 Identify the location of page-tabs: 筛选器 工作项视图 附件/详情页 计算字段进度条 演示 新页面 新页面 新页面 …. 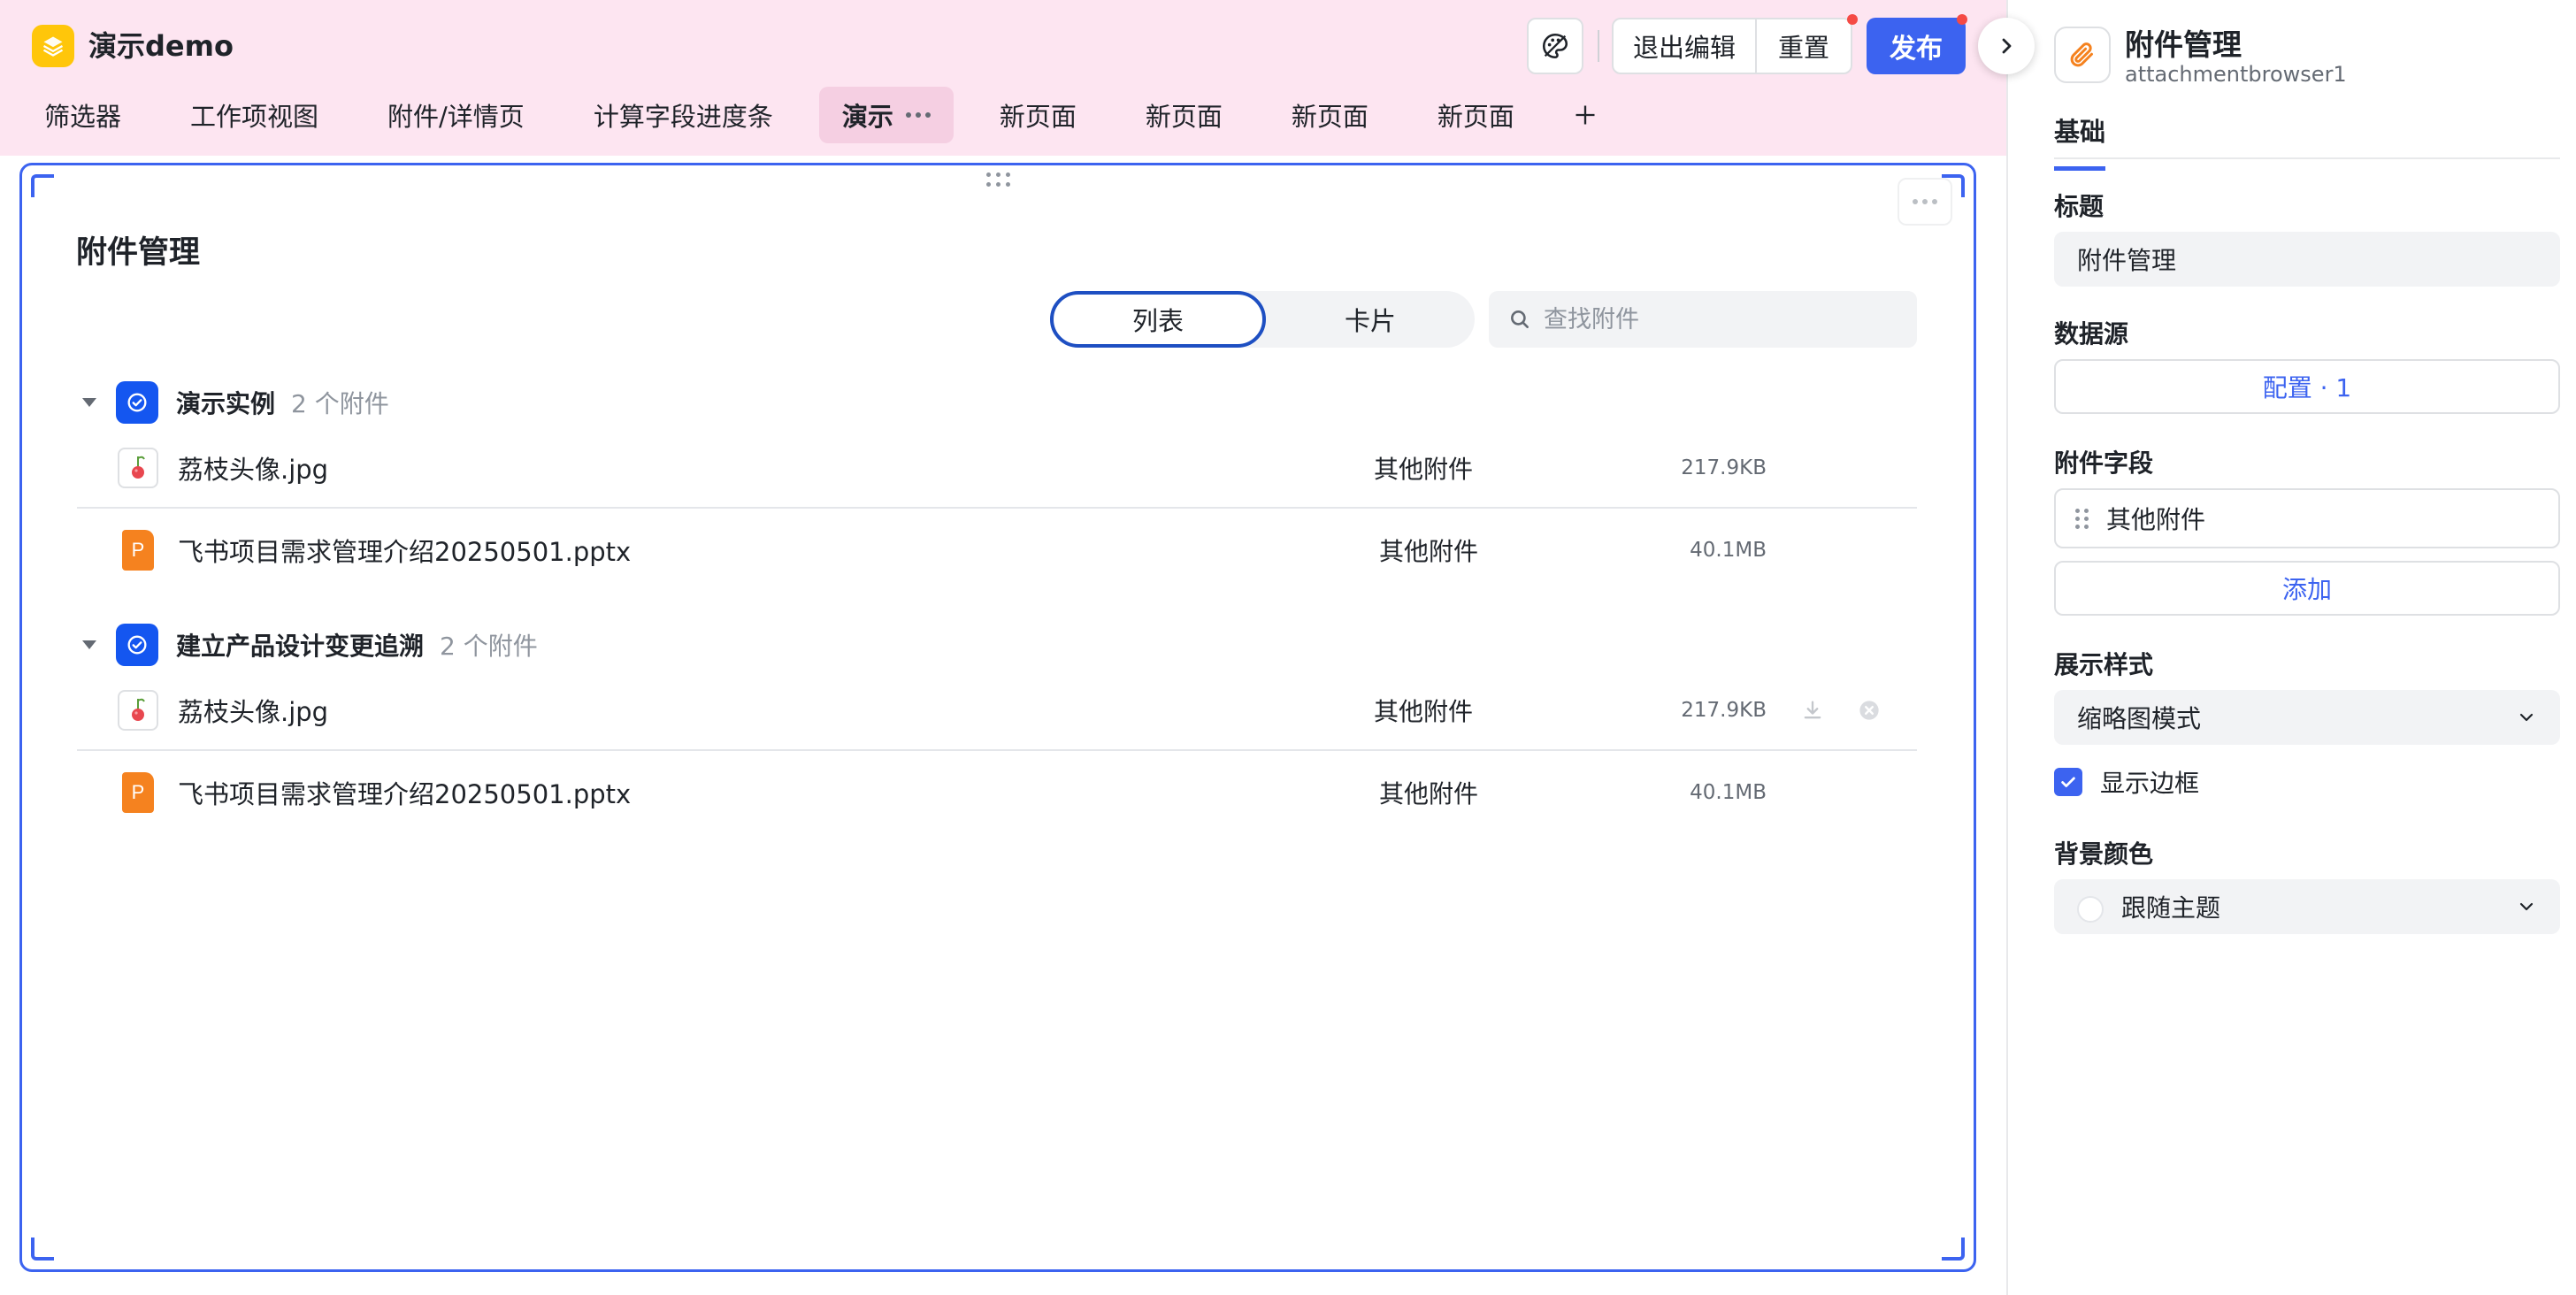
(815, 115).